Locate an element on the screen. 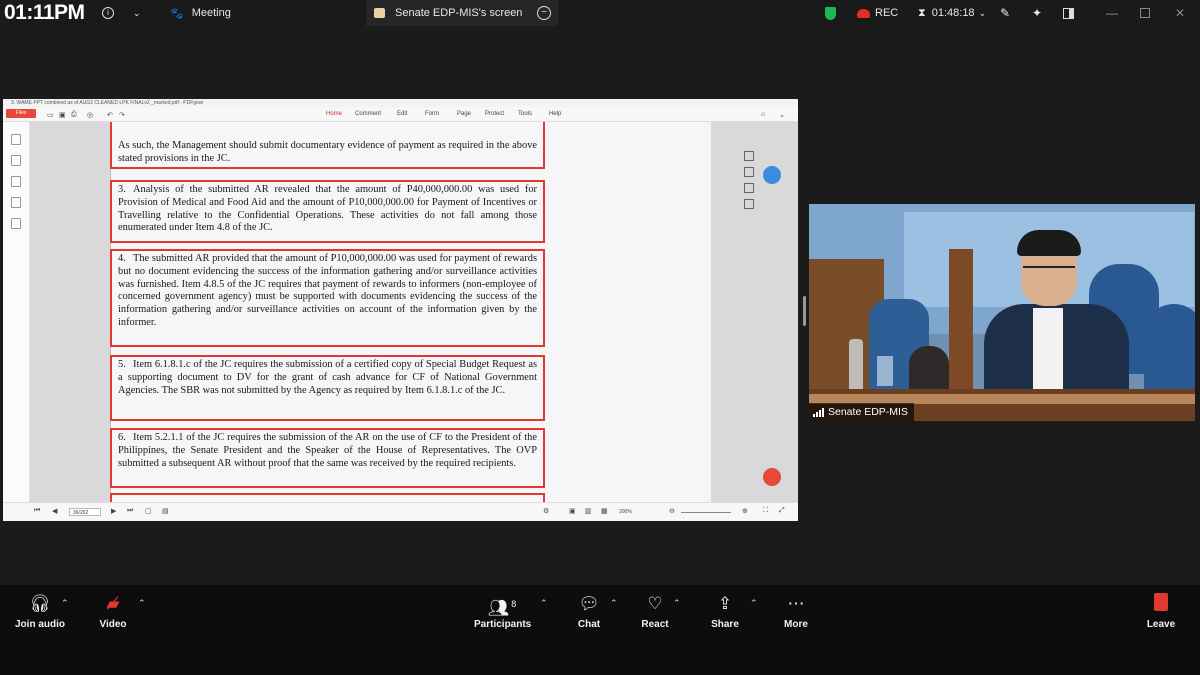 This screenshot has height=675, width=1200. pen-icon is located at coordinates (749, 156).